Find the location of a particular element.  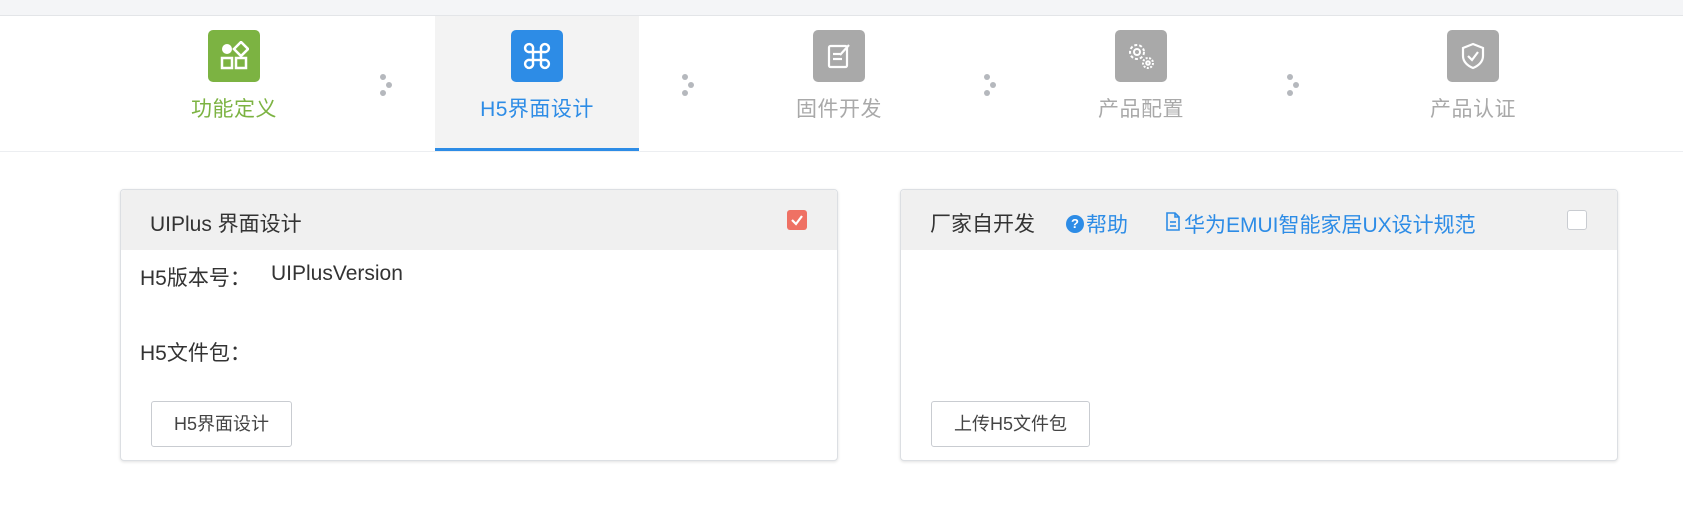

function-define-icon is located at coordinates (234, 56).